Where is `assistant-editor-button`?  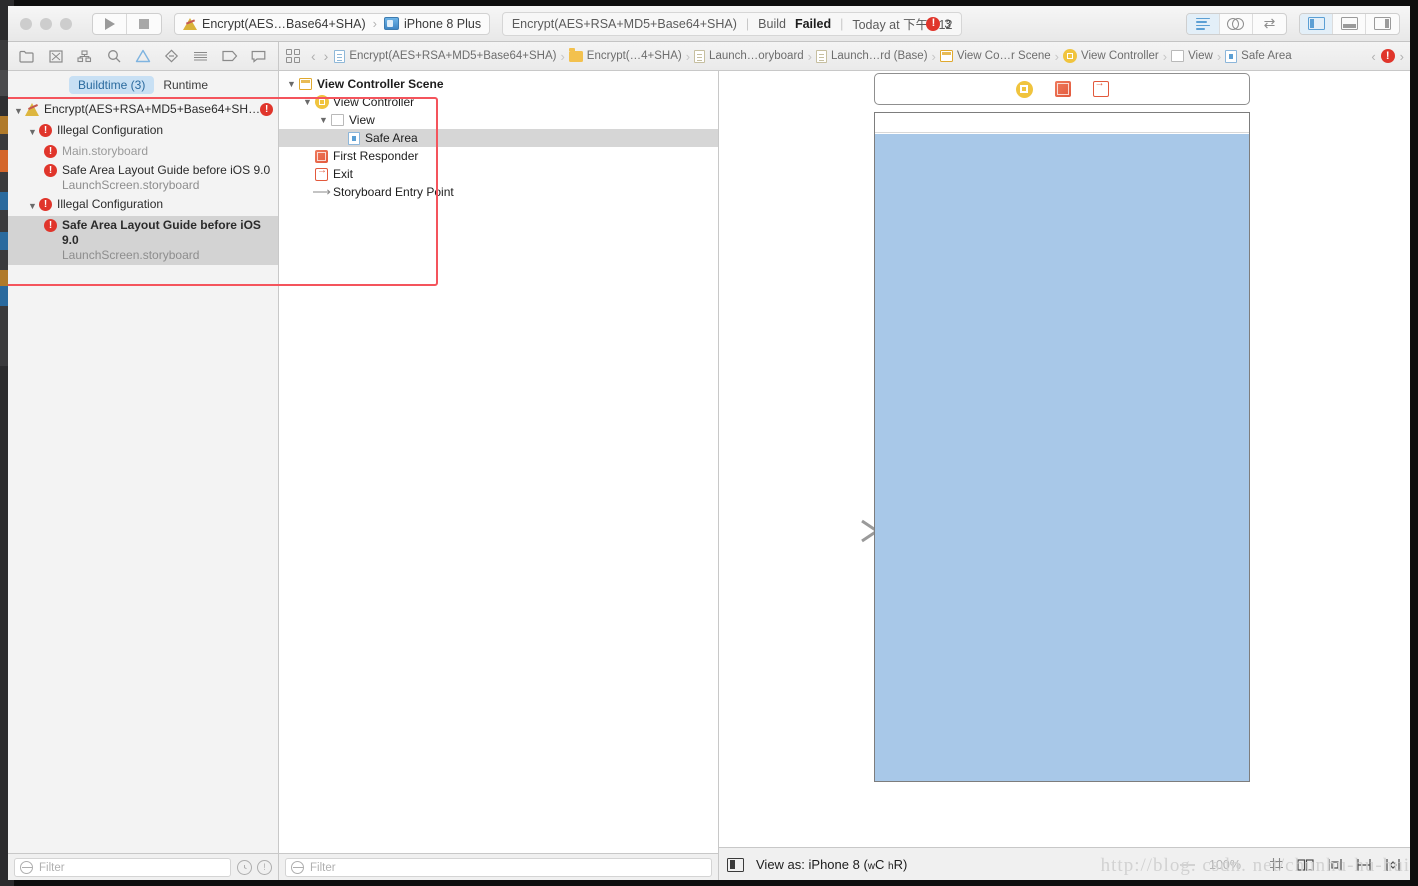
assistant-editor-button is located at coordinates (1236, 23).